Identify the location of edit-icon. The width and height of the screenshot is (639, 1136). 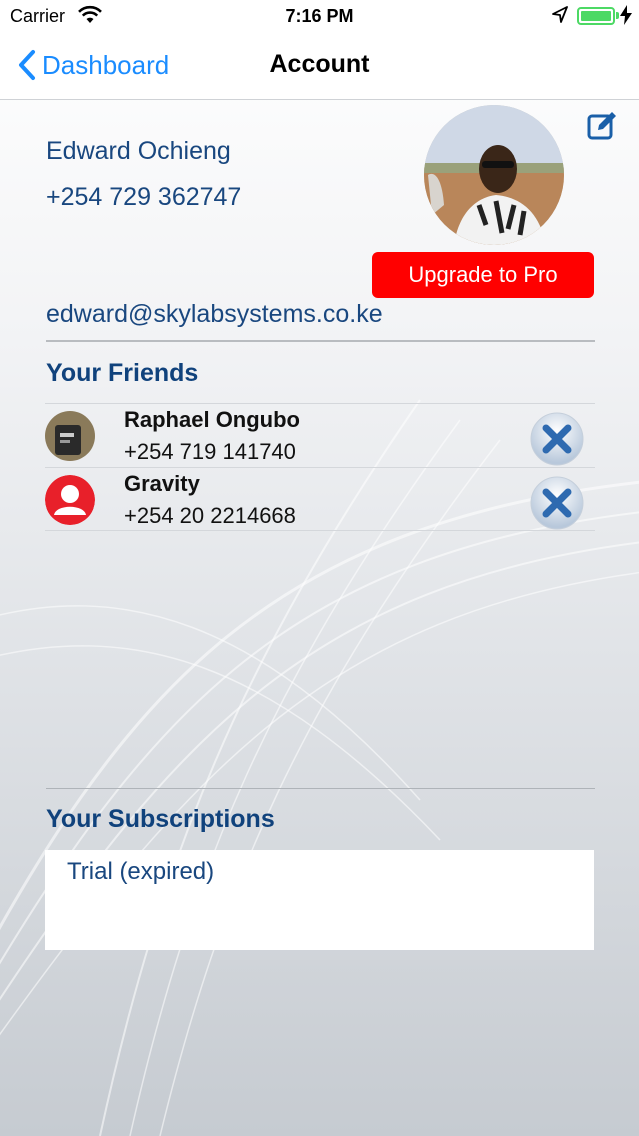
(602, 126).